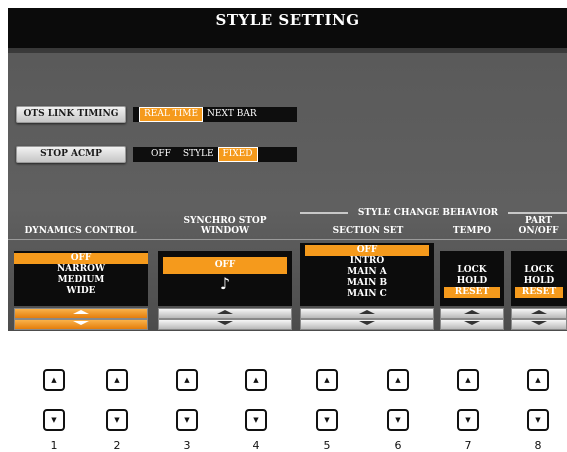 The height and width of the screenshot is (452, 567). I want to click on part-item-reset: RESET, so click(539, 292).